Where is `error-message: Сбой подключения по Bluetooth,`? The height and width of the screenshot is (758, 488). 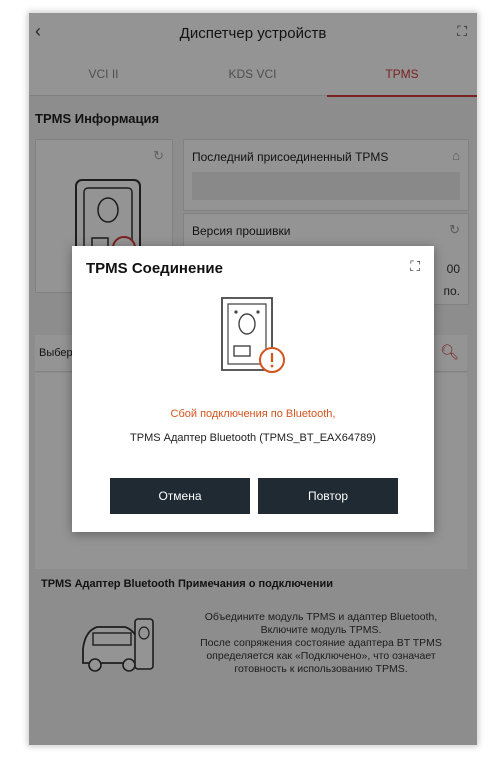
error-message: Сбой подключения по Bluetooth, is located at coordinates (253, 414).